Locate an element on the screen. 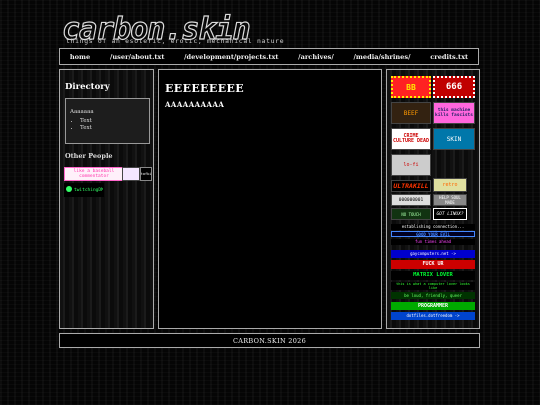 This screenshot has width=540, height=405. link-button-cultofkirby: cultofkirby is located at coordinates (146, 174).